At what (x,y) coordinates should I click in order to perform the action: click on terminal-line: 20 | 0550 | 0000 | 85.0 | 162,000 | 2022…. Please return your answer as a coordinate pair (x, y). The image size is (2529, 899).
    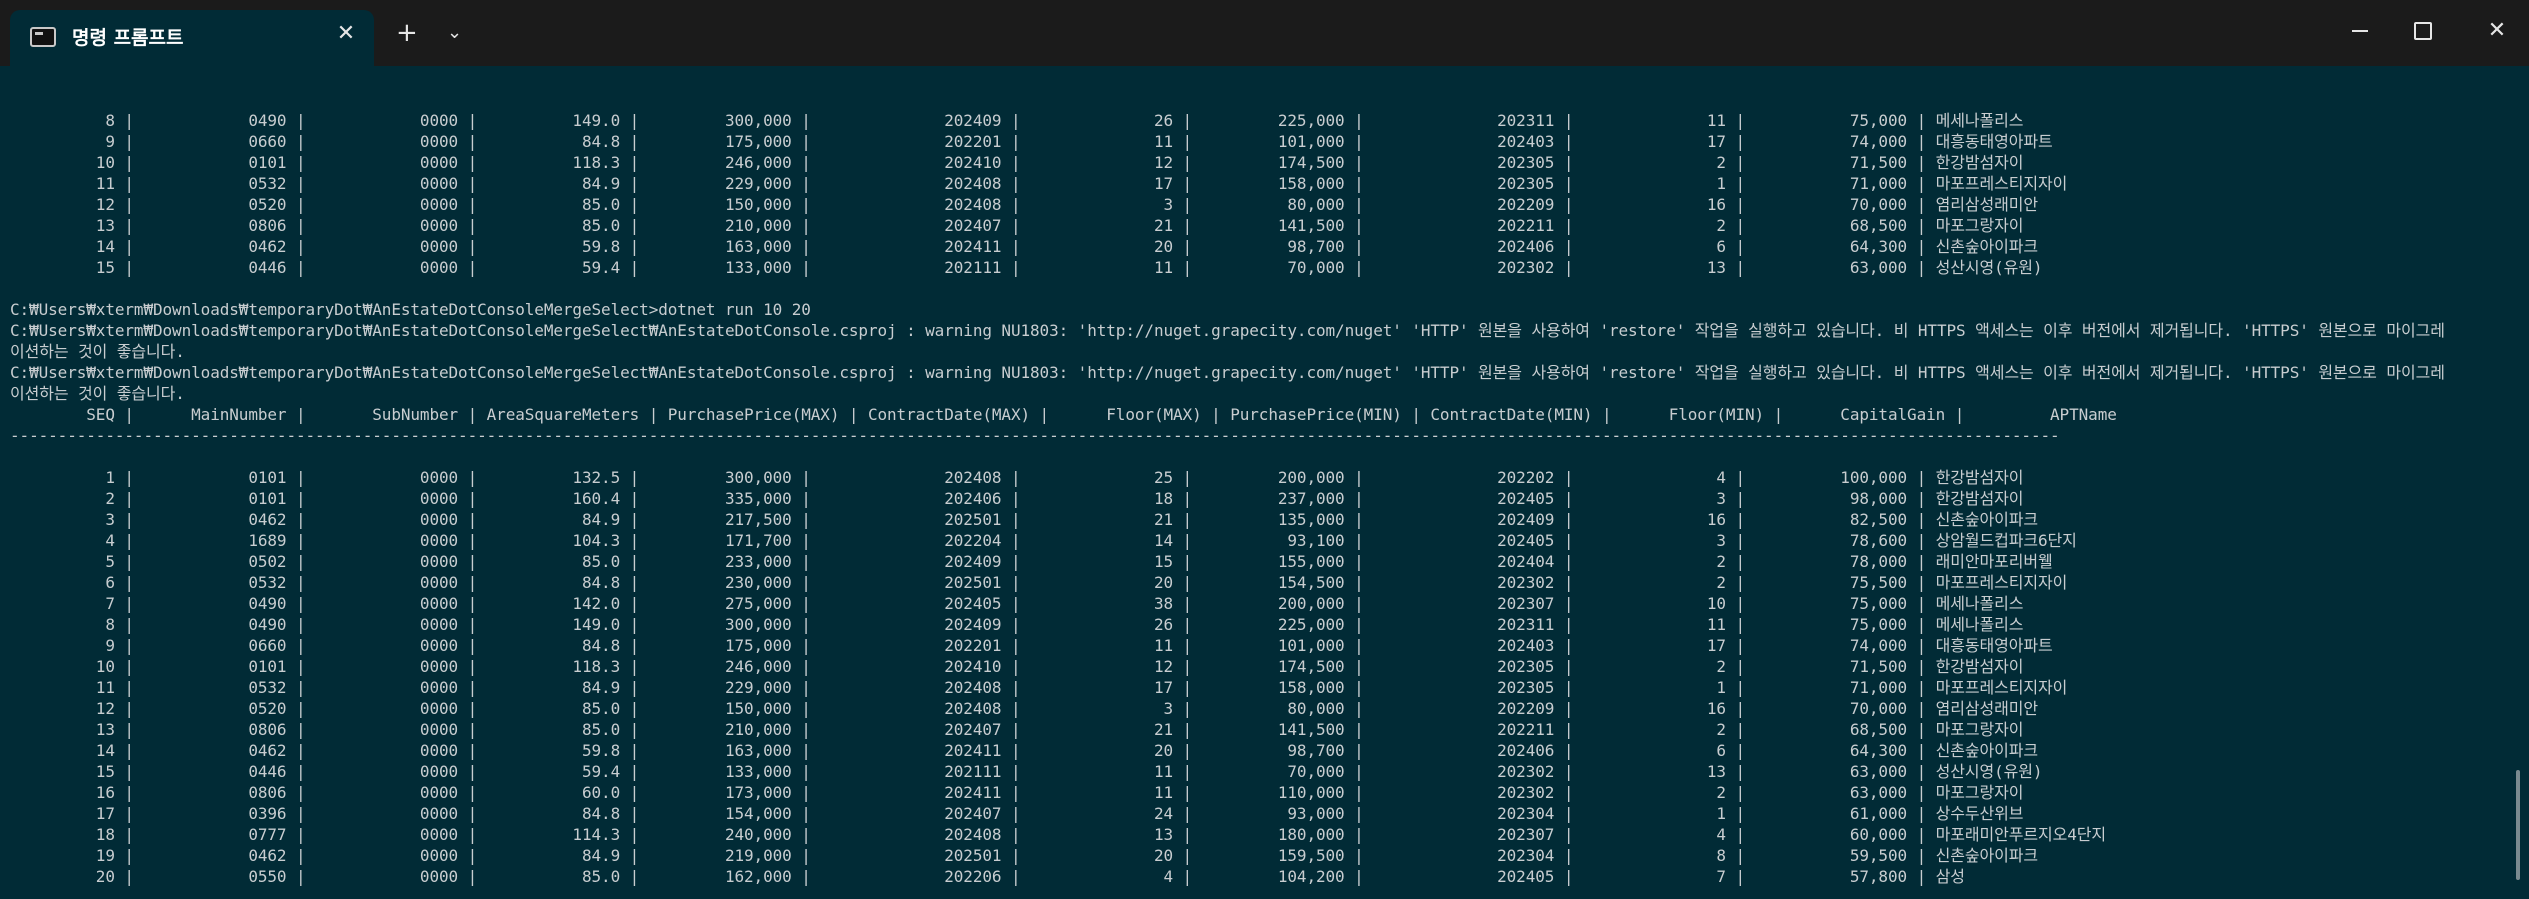
    Looking at the image, I should click on (987, 876).